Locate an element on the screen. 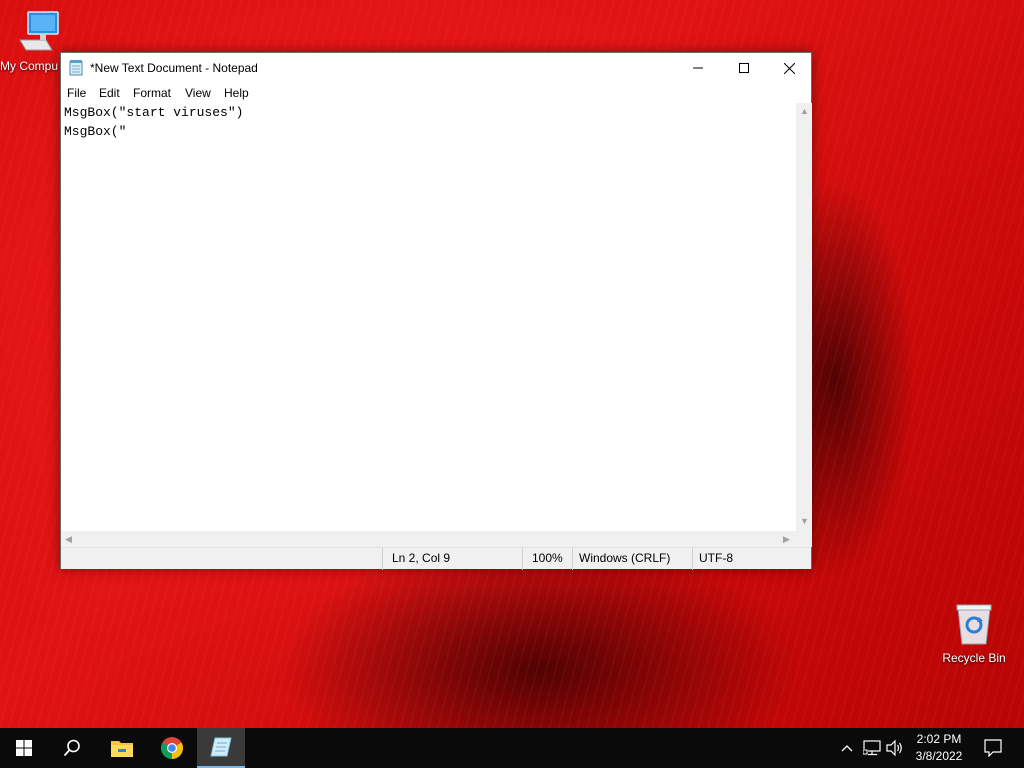 The width and height of the screenshot is (1024, 768). file-explorer-icon is located at coordinates (122, 749).